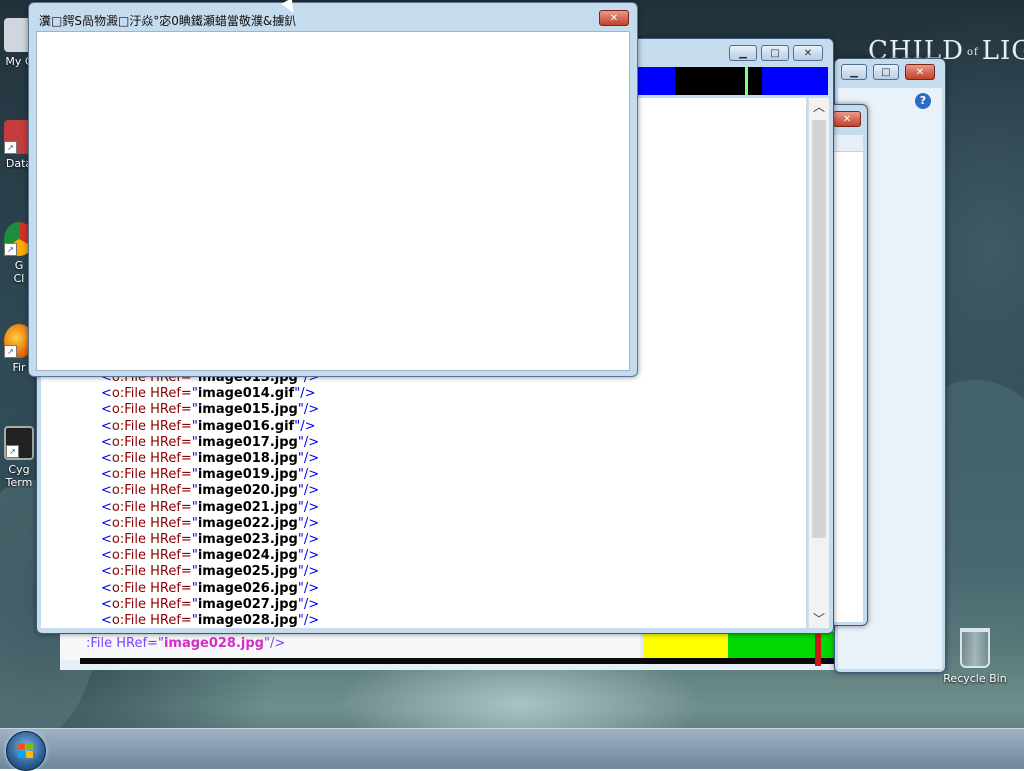 The image size is (1024, 771). Describe the element at coordinates (246, 426) in the screenshot. I see `xml-attr-value: image016.gif` at that location.